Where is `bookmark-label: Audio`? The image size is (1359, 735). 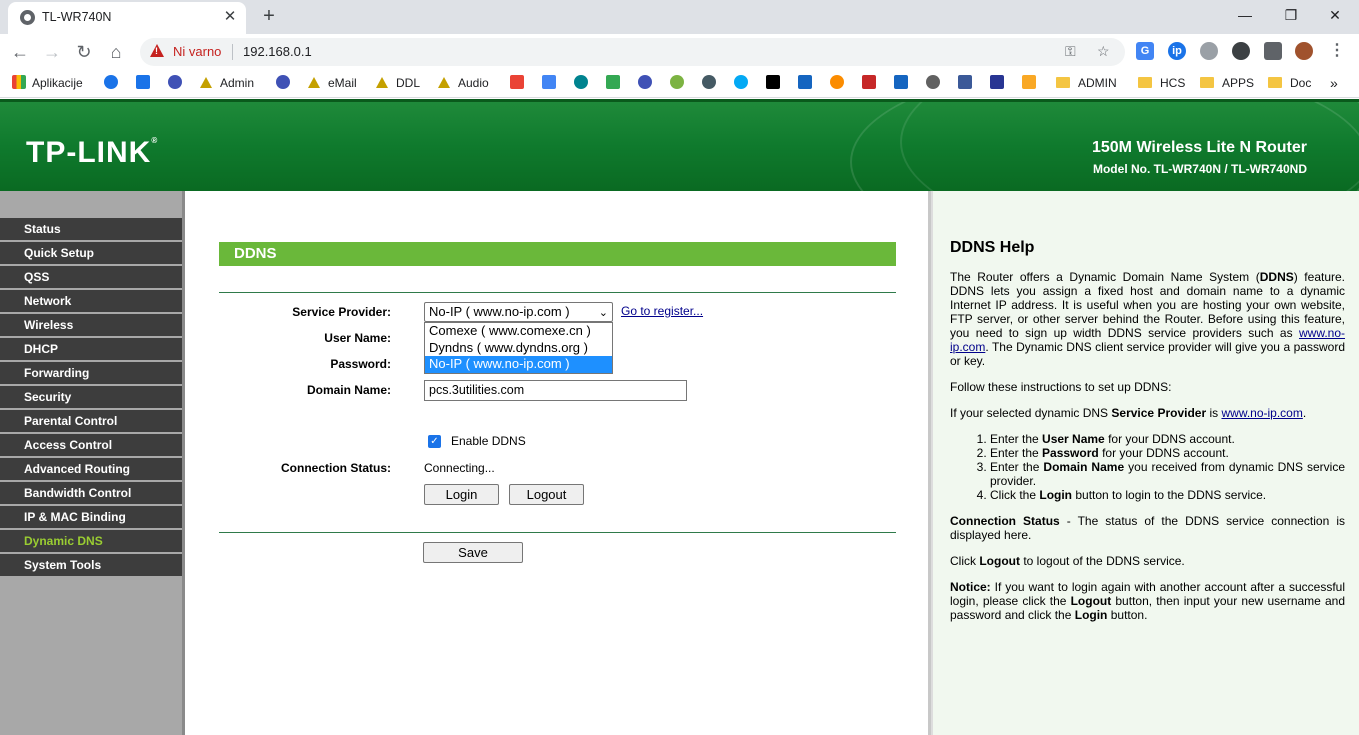 bookmark-label: Audio is located at coordinates (473, 83).